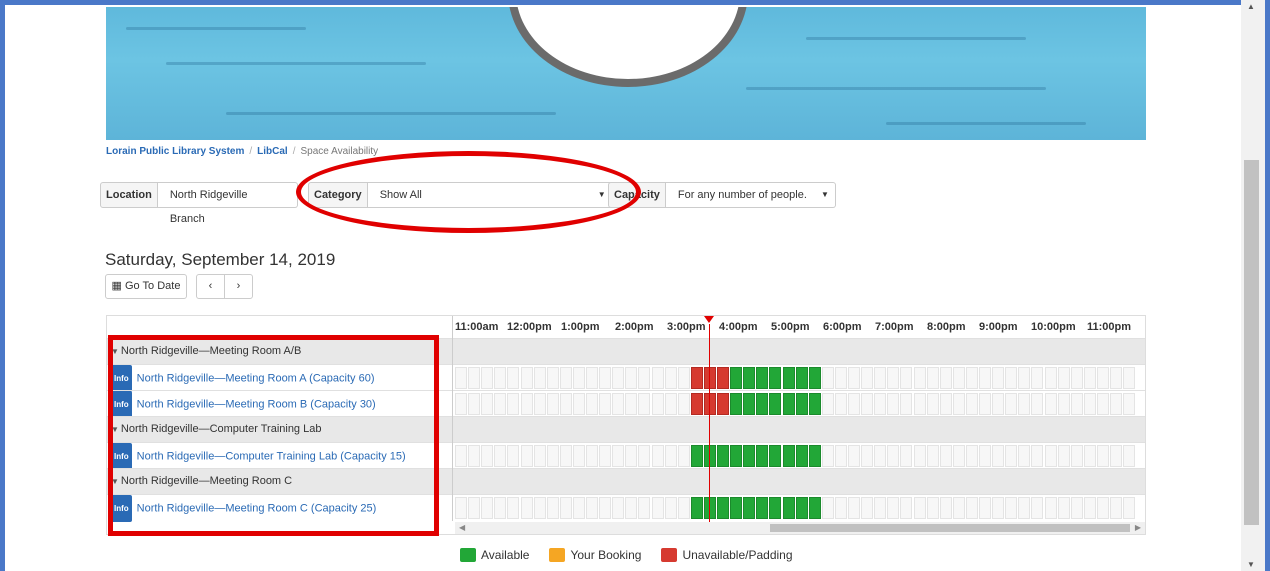  Describe the element at coordinates (636, 555) in the screenshot. I see `legend: Available Your Booking Unavailable/Padding` at that location.